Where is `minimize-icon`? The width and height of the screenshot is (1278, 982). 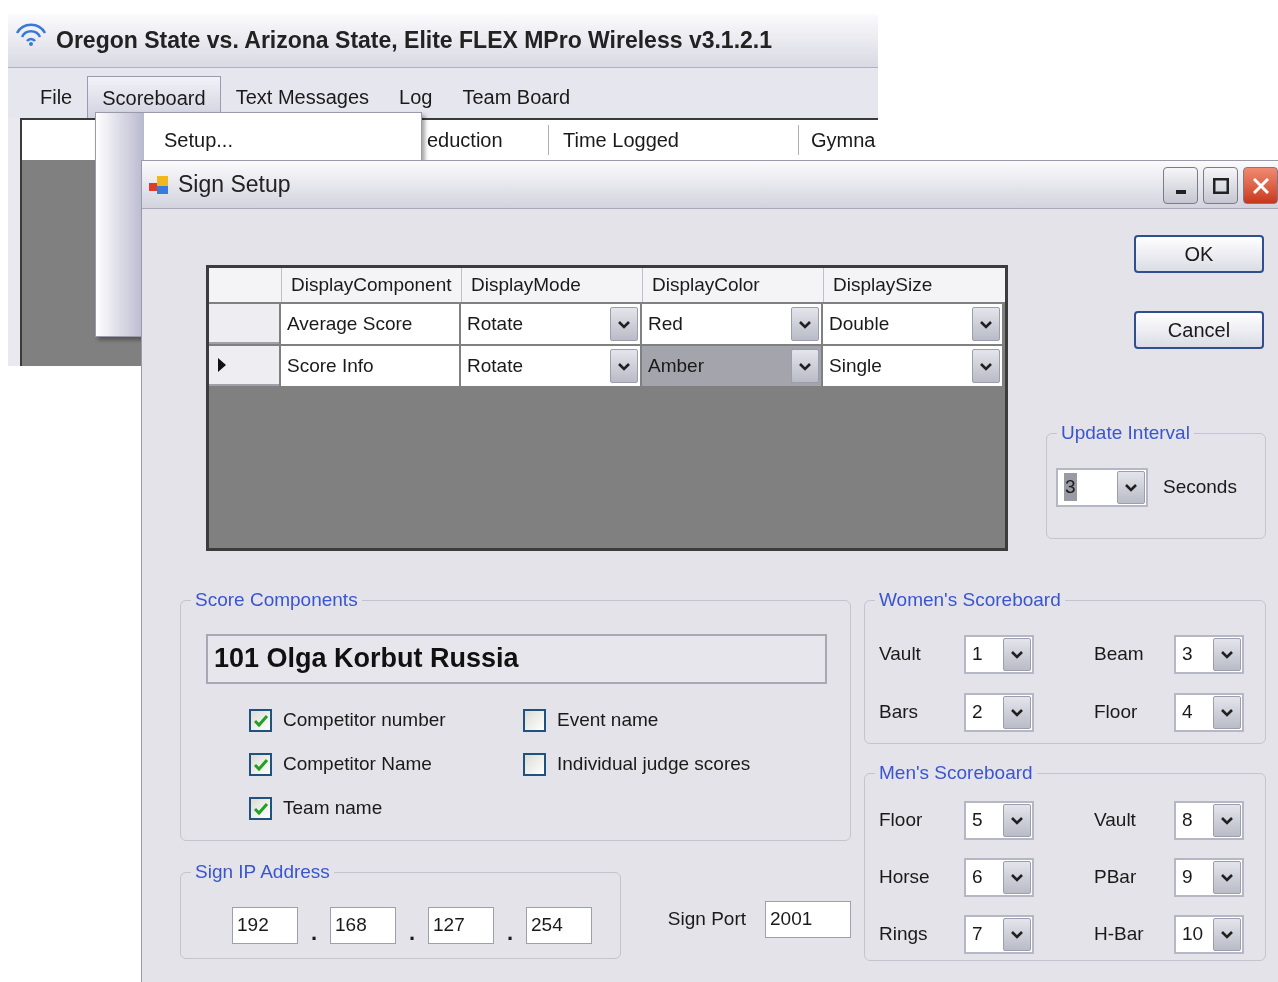 minimize-icon is located at coordinates (1180, 192).